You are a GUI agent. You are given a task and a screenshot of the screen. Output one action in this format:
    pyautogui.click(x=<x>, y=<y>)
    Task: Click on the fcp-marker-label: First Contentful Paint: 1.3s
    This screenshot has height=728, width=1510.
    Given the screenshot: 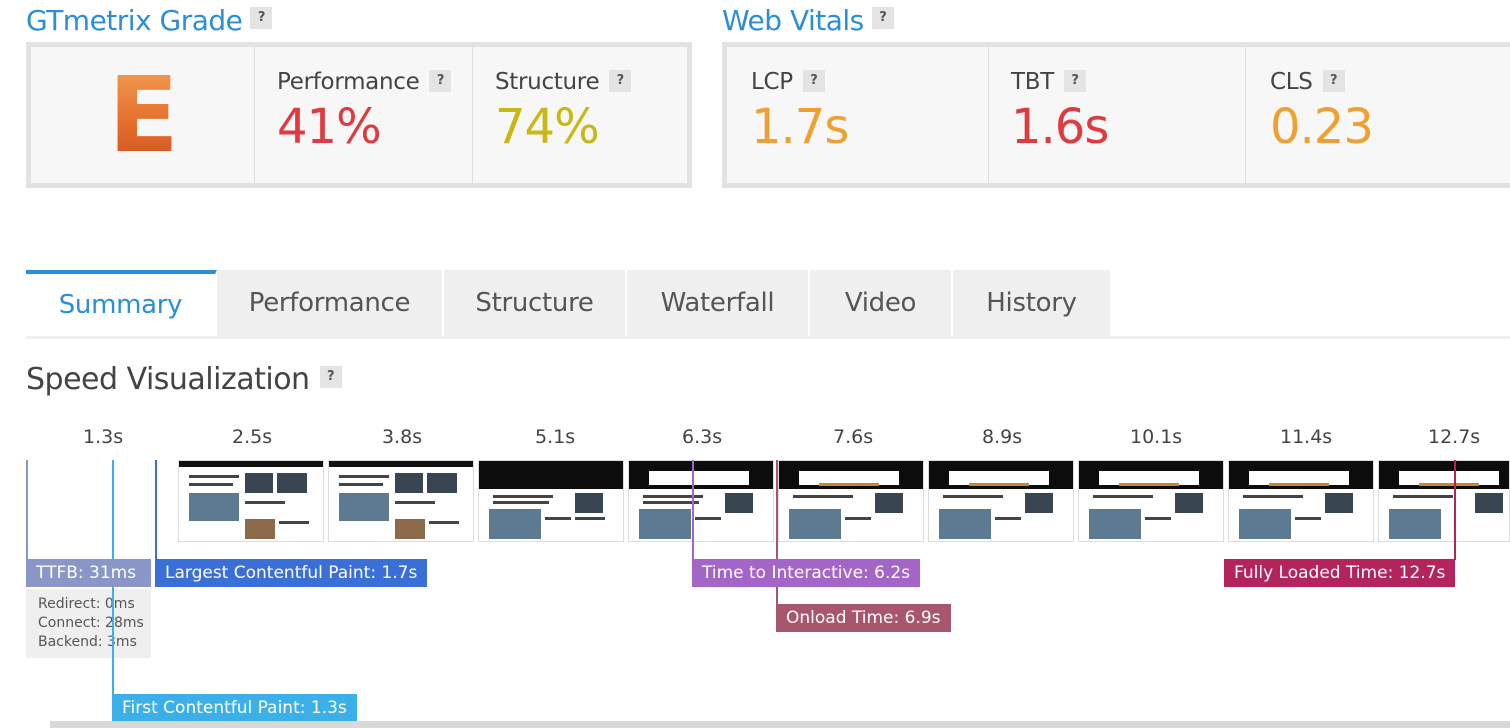 What is the action you would take?
    pyautogui.click(x=234, y=708)
    